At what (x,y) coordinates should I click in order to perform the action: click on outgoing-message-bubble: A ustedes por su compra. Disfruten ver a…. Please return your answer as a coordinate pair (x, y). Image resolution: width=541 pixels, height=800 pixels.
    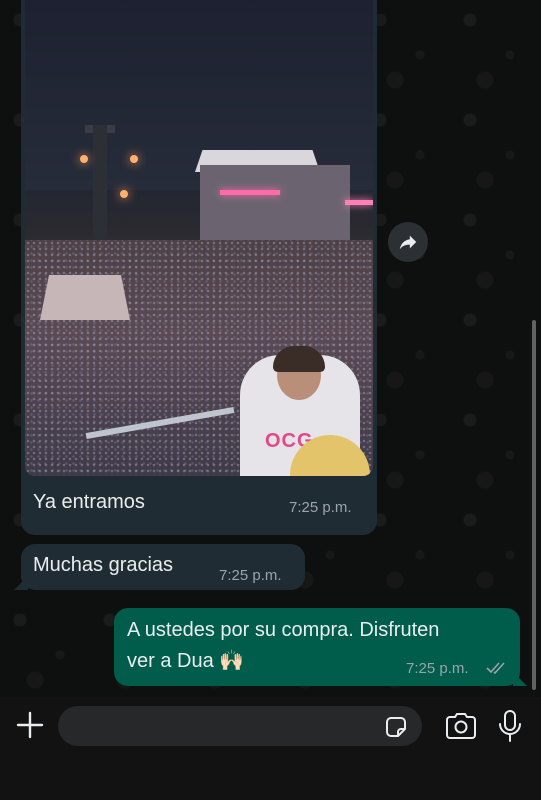
    Looking at the image, I should click on (317, 647).